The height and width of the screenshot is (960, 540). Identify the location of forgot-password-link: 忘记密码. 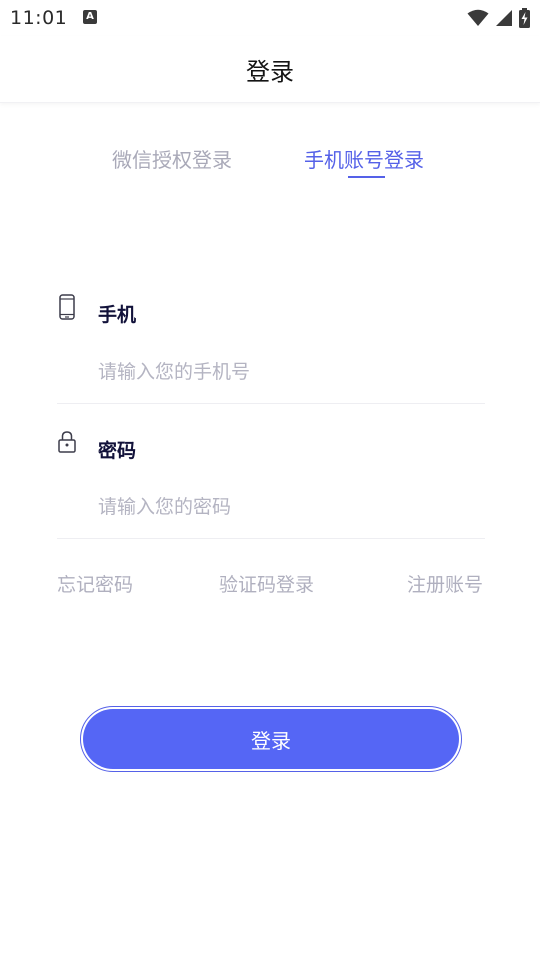
(95, 583).